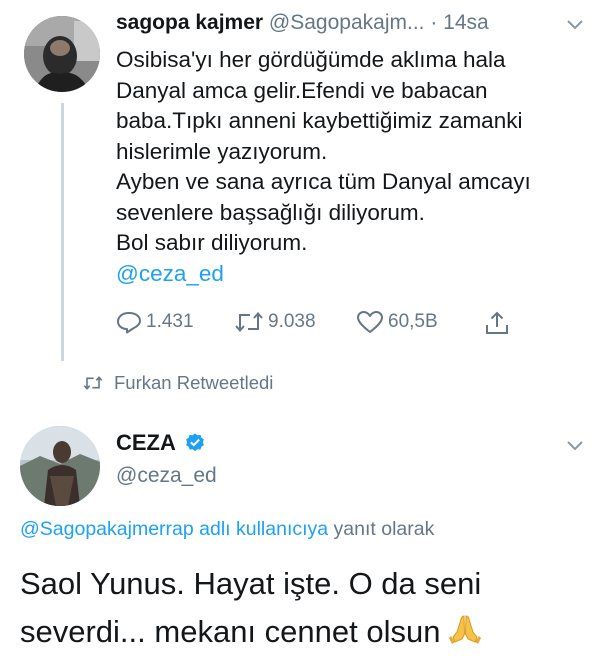 Image resolution: width=609 pixels, height=672 pixels. Describe the element at coordinates (189, 22) in the screenshot. I see `author-name: sagopa kajmer` at that location.